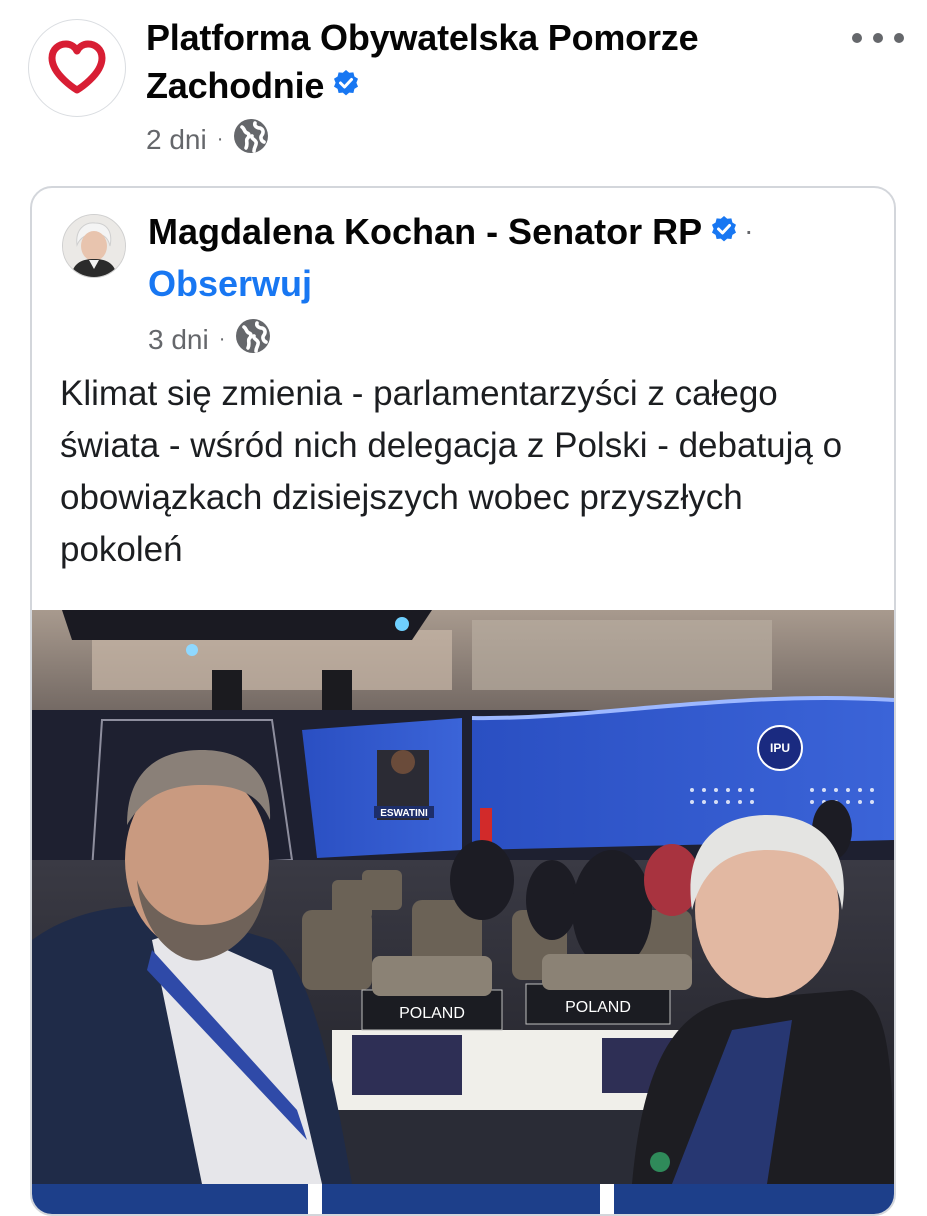 This screenshot has height=1216, width=927. I want to click on follow-button: Obserwuj, so click(230, 284).